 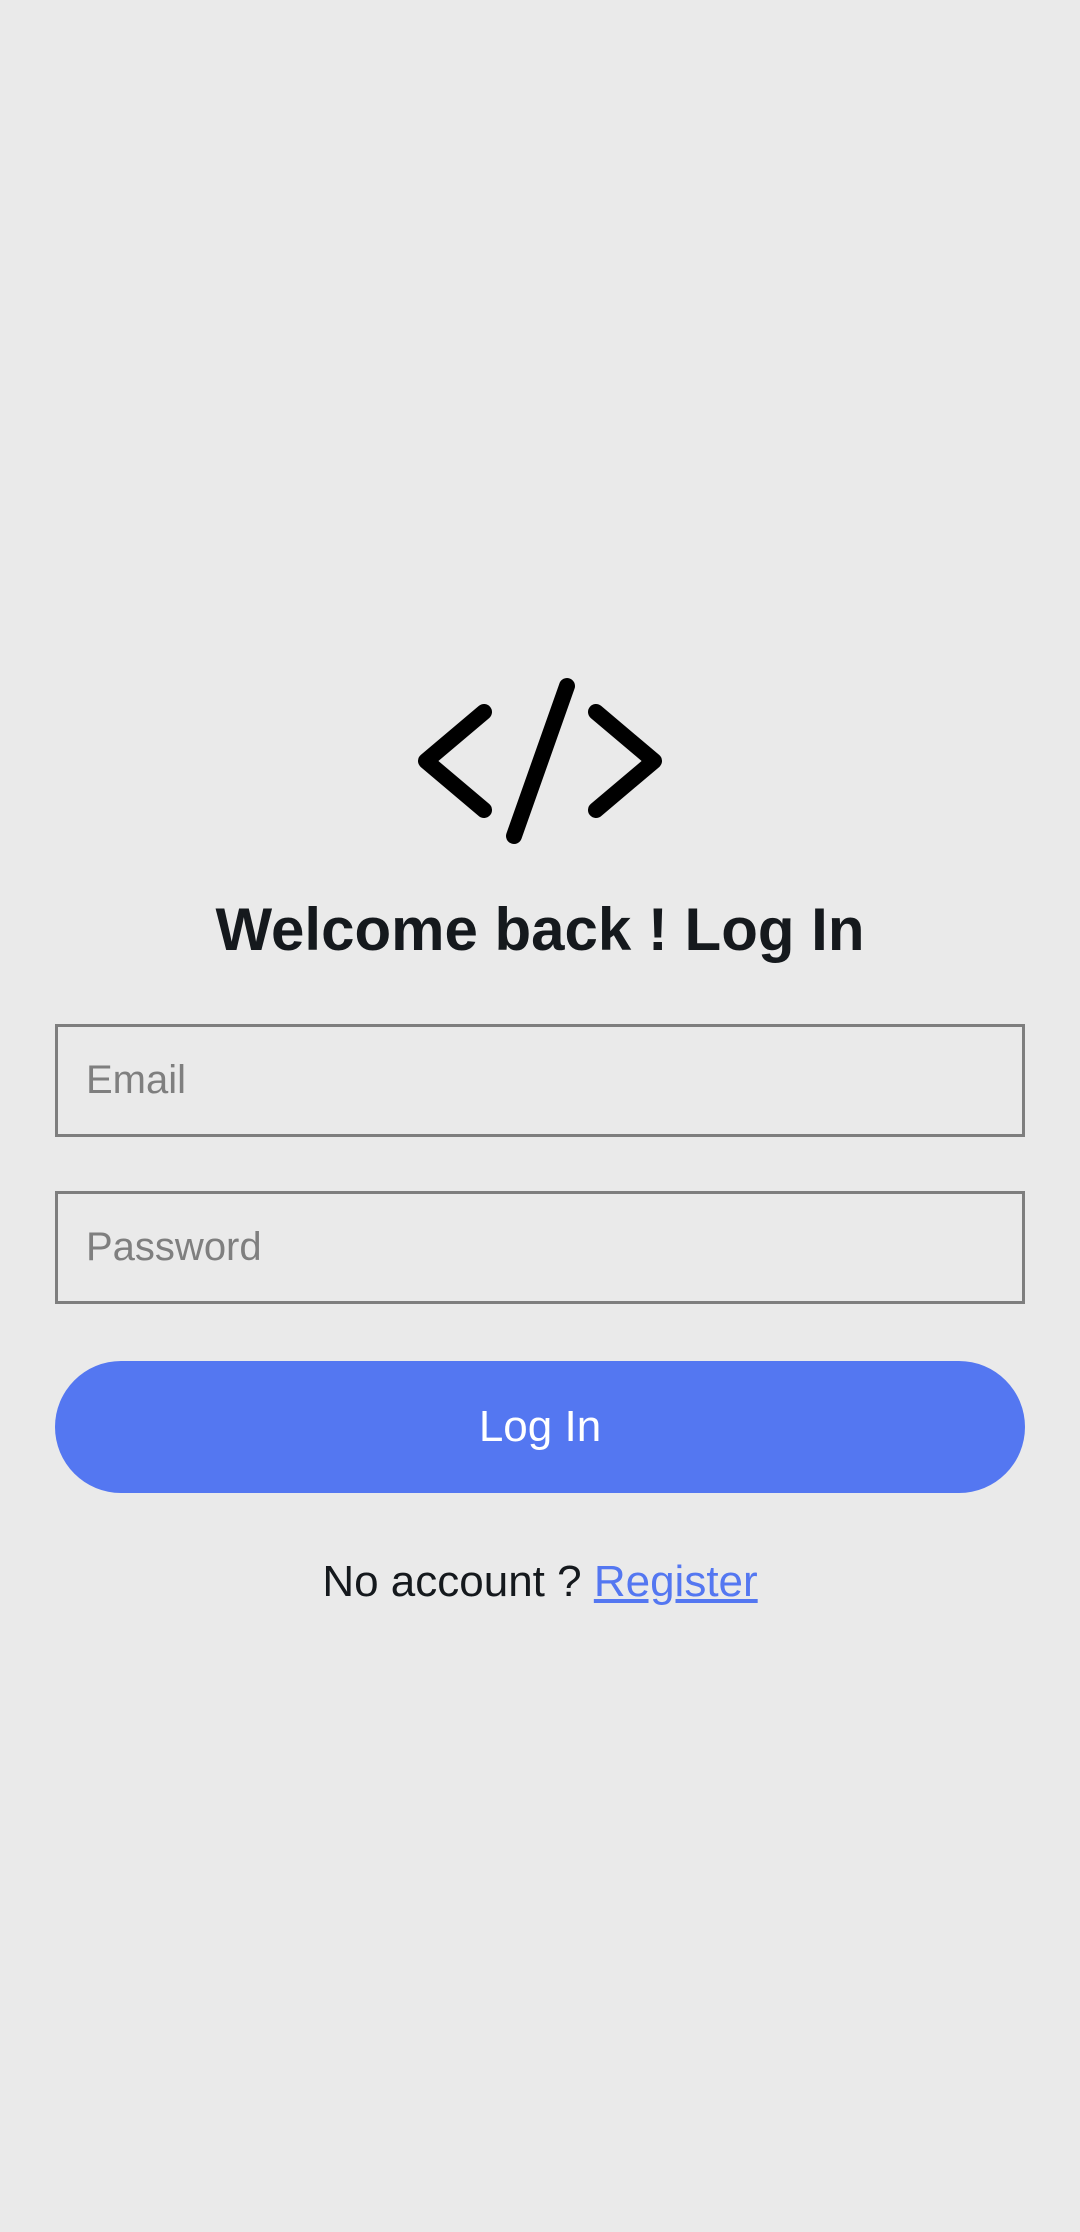 I want to click on email-field, so click(x=540, y=1080).